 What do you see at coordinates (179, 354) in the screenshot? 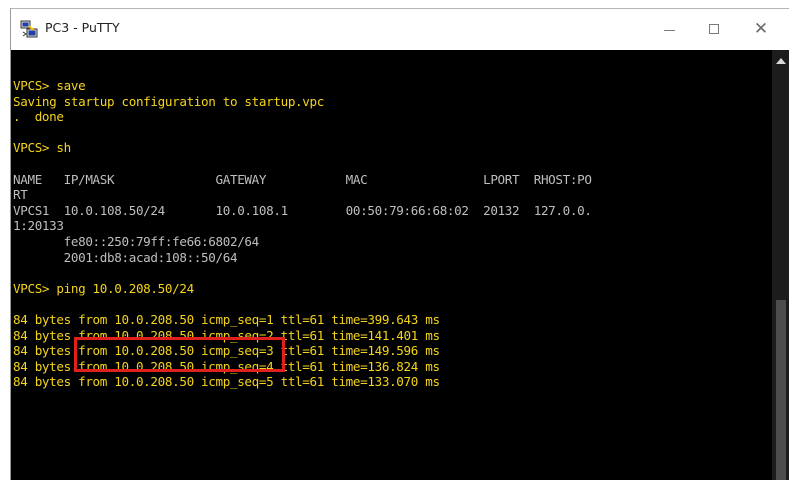
I see `ping-command-highlight` at bounding box center [179, 354].